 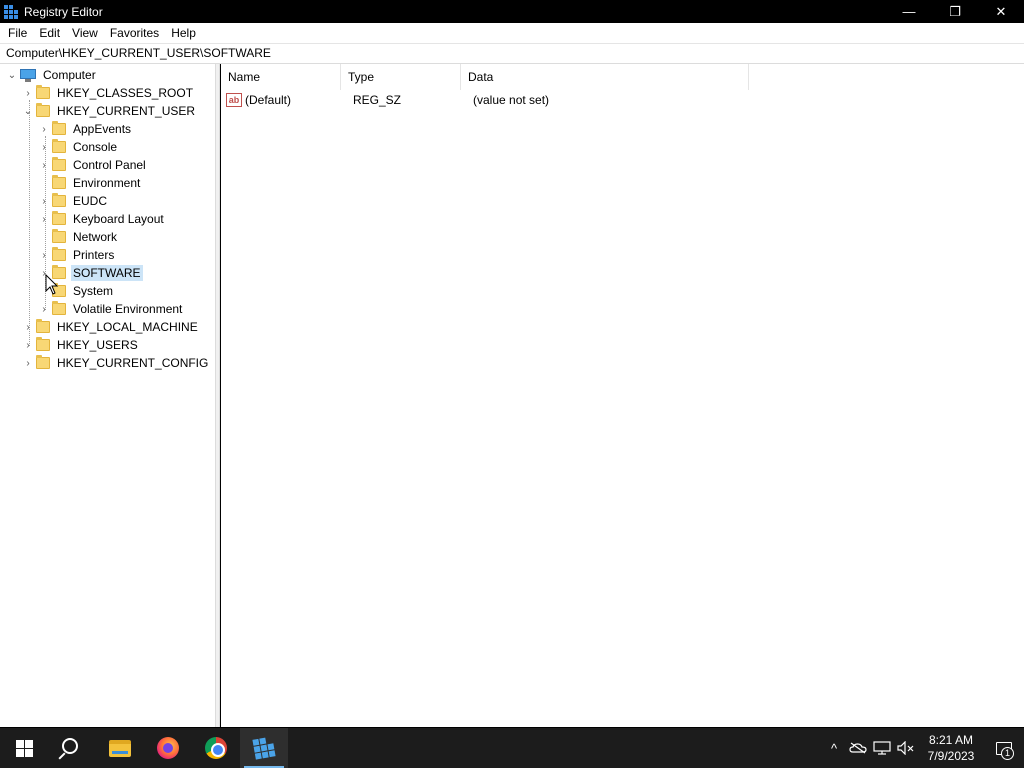 I want to click on clock: 8:21 AM 7/9/2023, so click(x=951, y=748).